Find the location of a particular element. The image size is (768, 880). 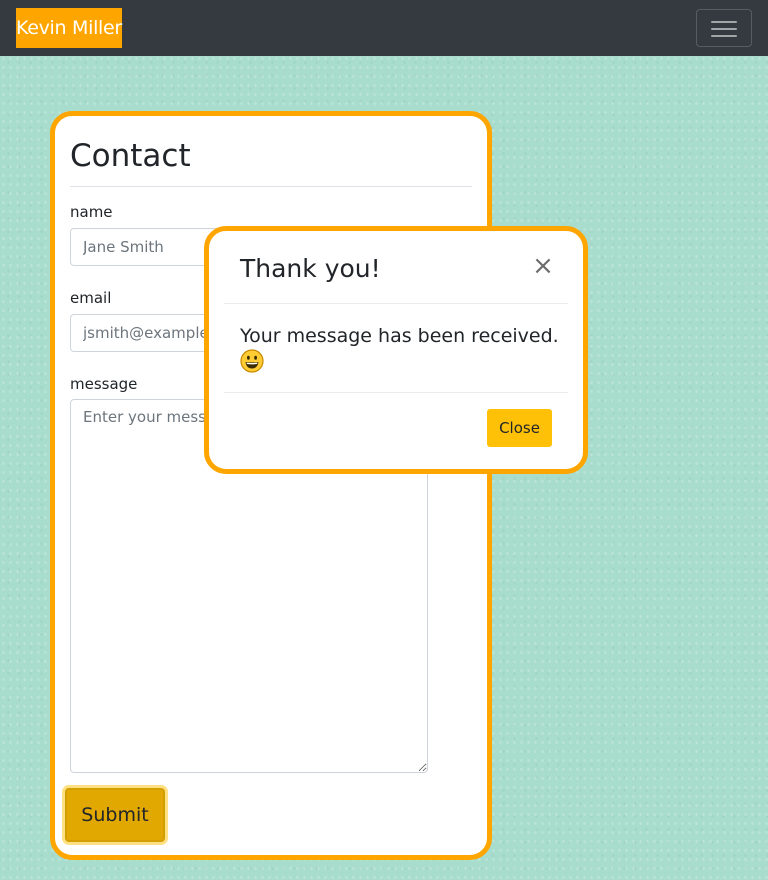

grinning-face-emoji-icon is located at coordinates (252, 361).